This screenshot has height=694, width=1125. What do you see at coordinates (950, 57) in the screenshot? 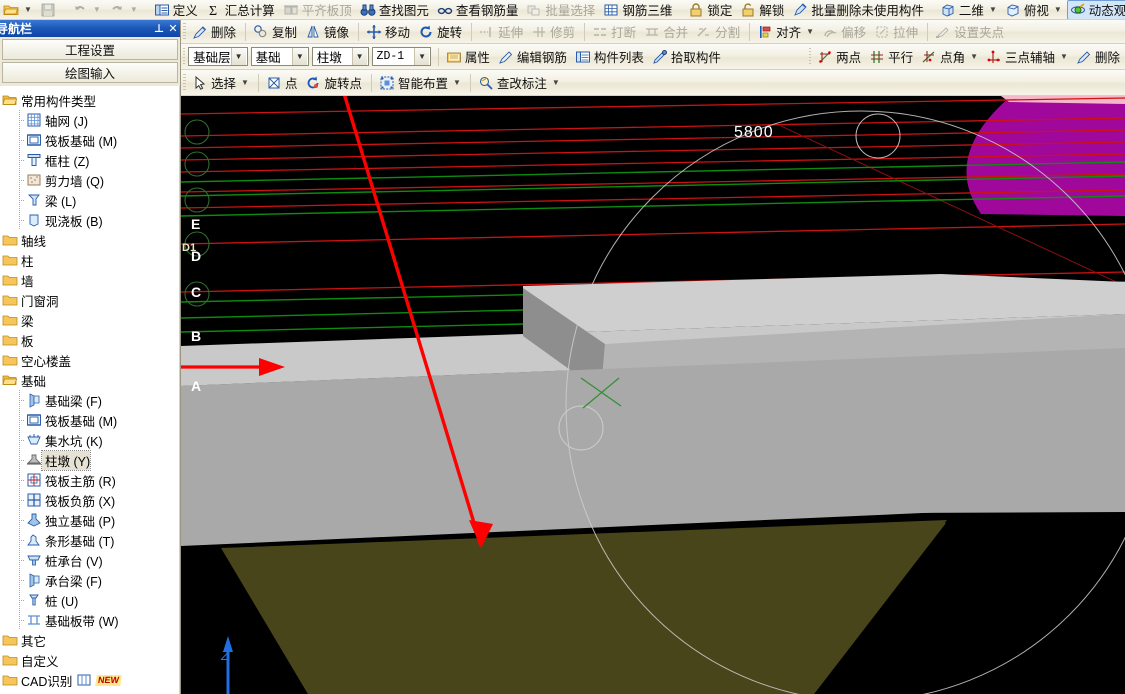
I see `point-angle-axis-button: 点角 ▼` at bounding box center [950, 57].